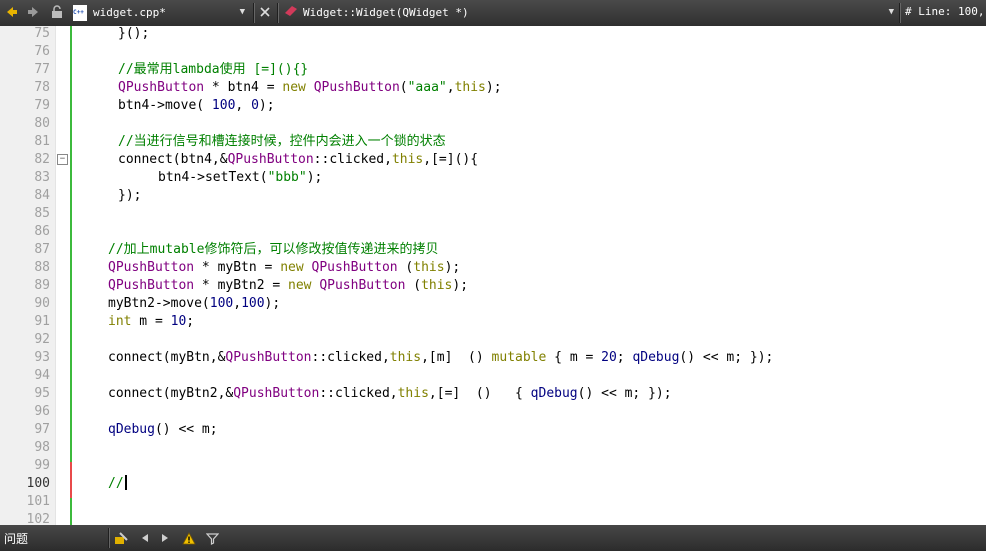  Describe the element at coordinates (57, 12) in the screenshot. I see `lock-icon` at that location.